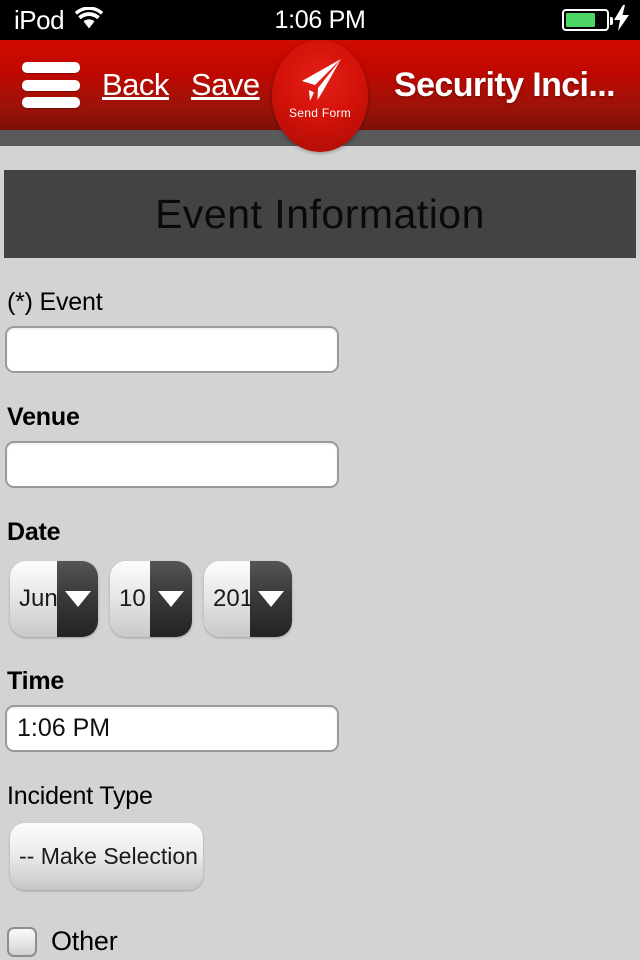  I want to click on other-label: Other, so click(84, 941).